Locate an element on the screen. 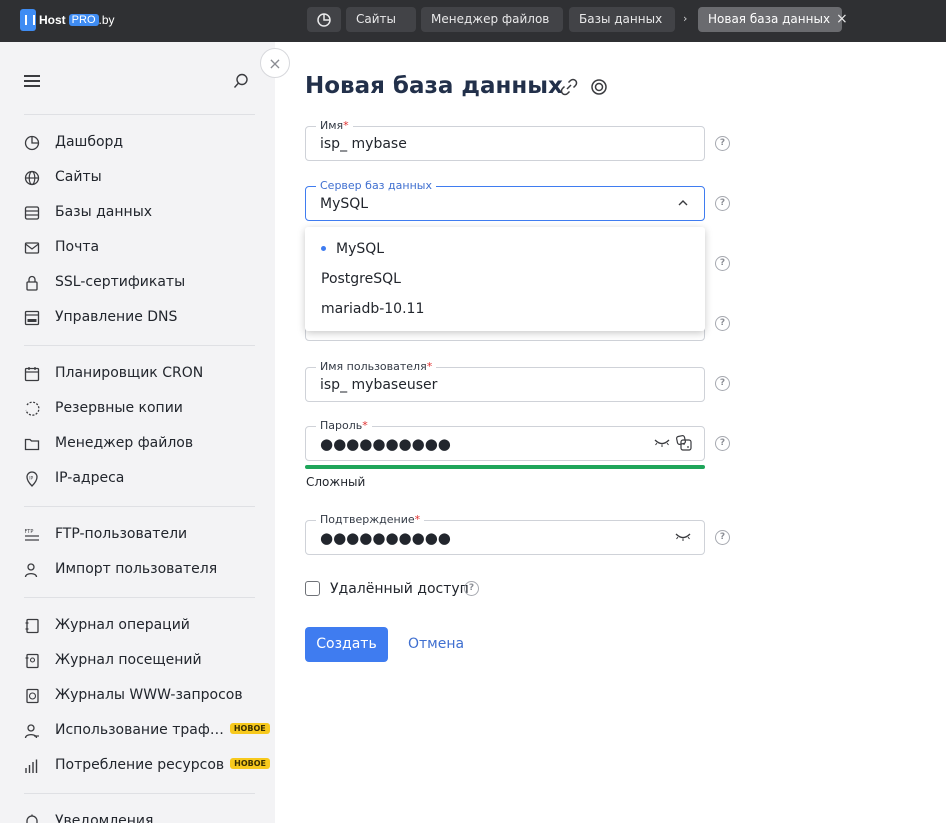 This screenshot has width=946, height=823. dashboard-icon is located at coordinates (32, 143).